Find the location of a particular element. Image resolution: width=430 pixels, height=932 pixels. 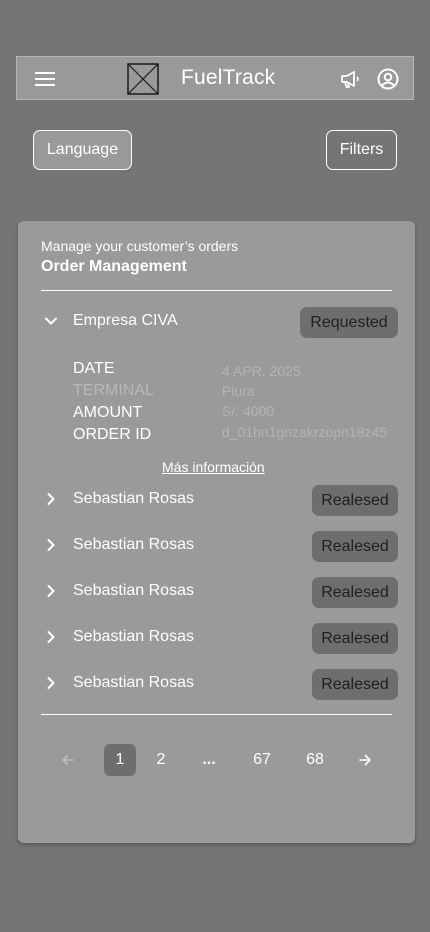

pagination-page-current: 1 is located at coordinates (120, 760).